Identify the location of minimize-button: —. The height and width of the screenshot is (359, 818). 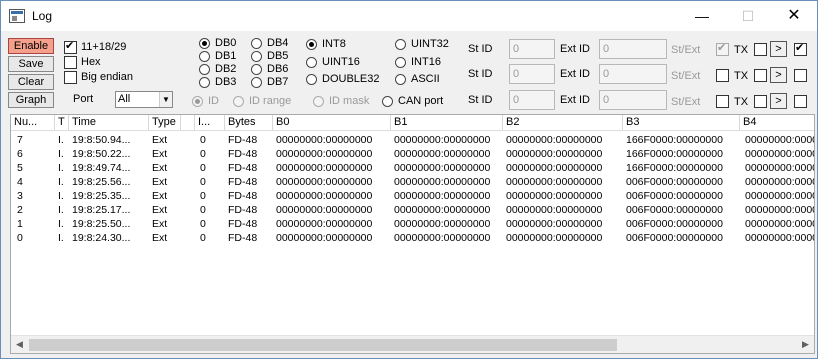
(702, 16).